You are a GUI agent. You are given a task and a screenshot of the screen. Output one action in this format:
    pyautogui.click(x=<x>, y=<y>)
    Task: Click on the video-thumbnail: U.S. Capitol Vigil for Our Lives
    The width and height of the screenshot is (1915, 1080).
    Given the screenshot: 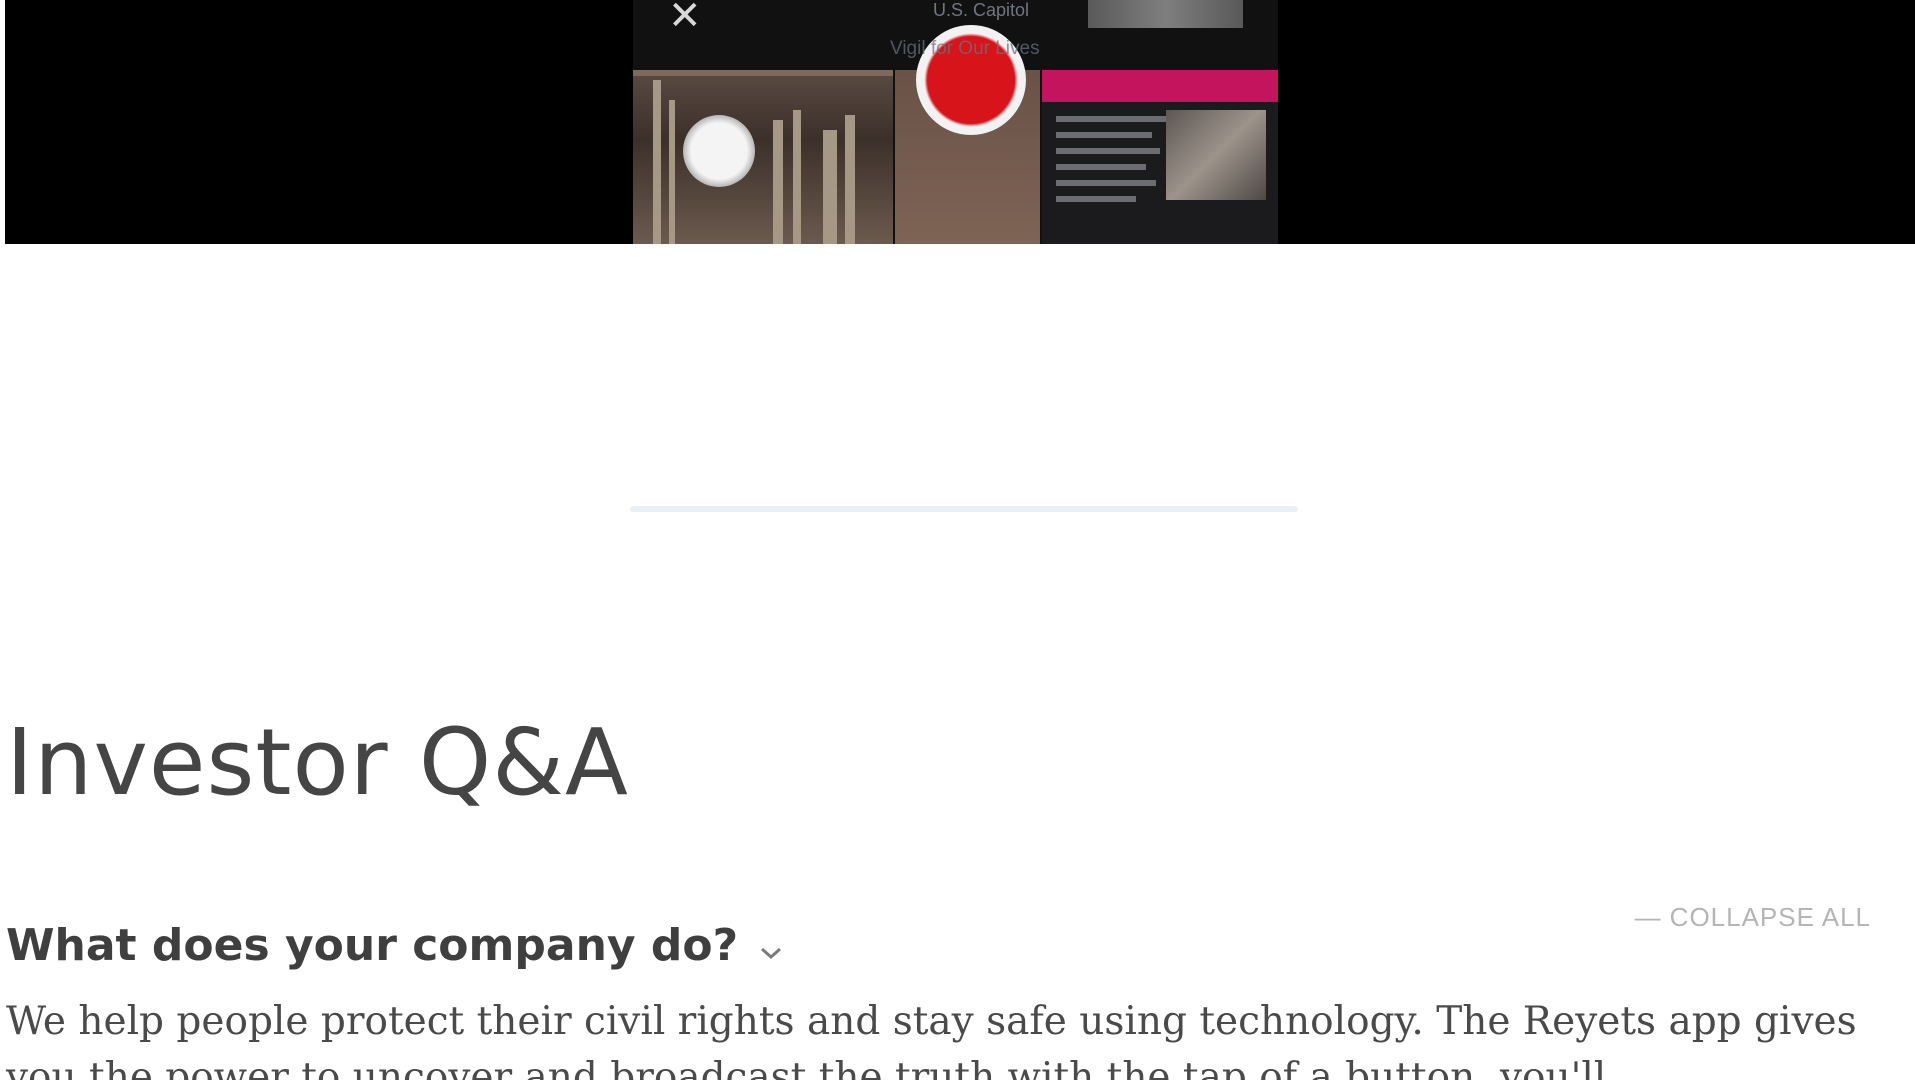 What is the action you would take?
    pyautogui.click(x=955, y=122)
    